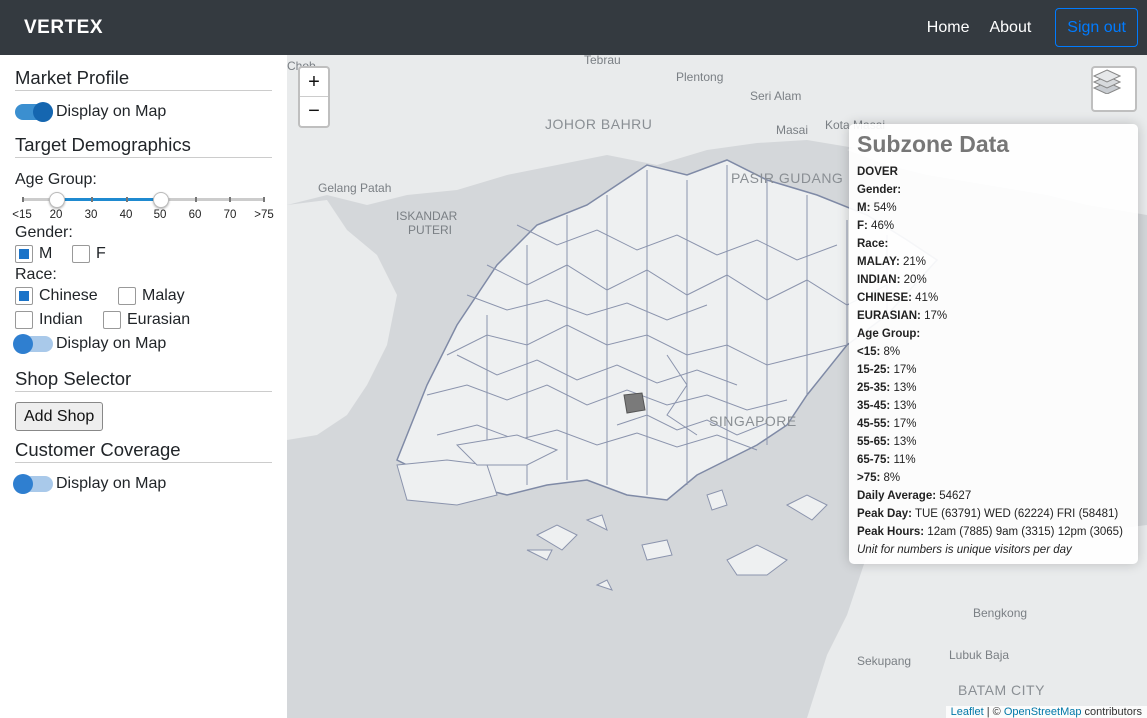  Describe the element at coordinates (101, 253) in the screenshot. I see `gender-f-label: F` at that location.